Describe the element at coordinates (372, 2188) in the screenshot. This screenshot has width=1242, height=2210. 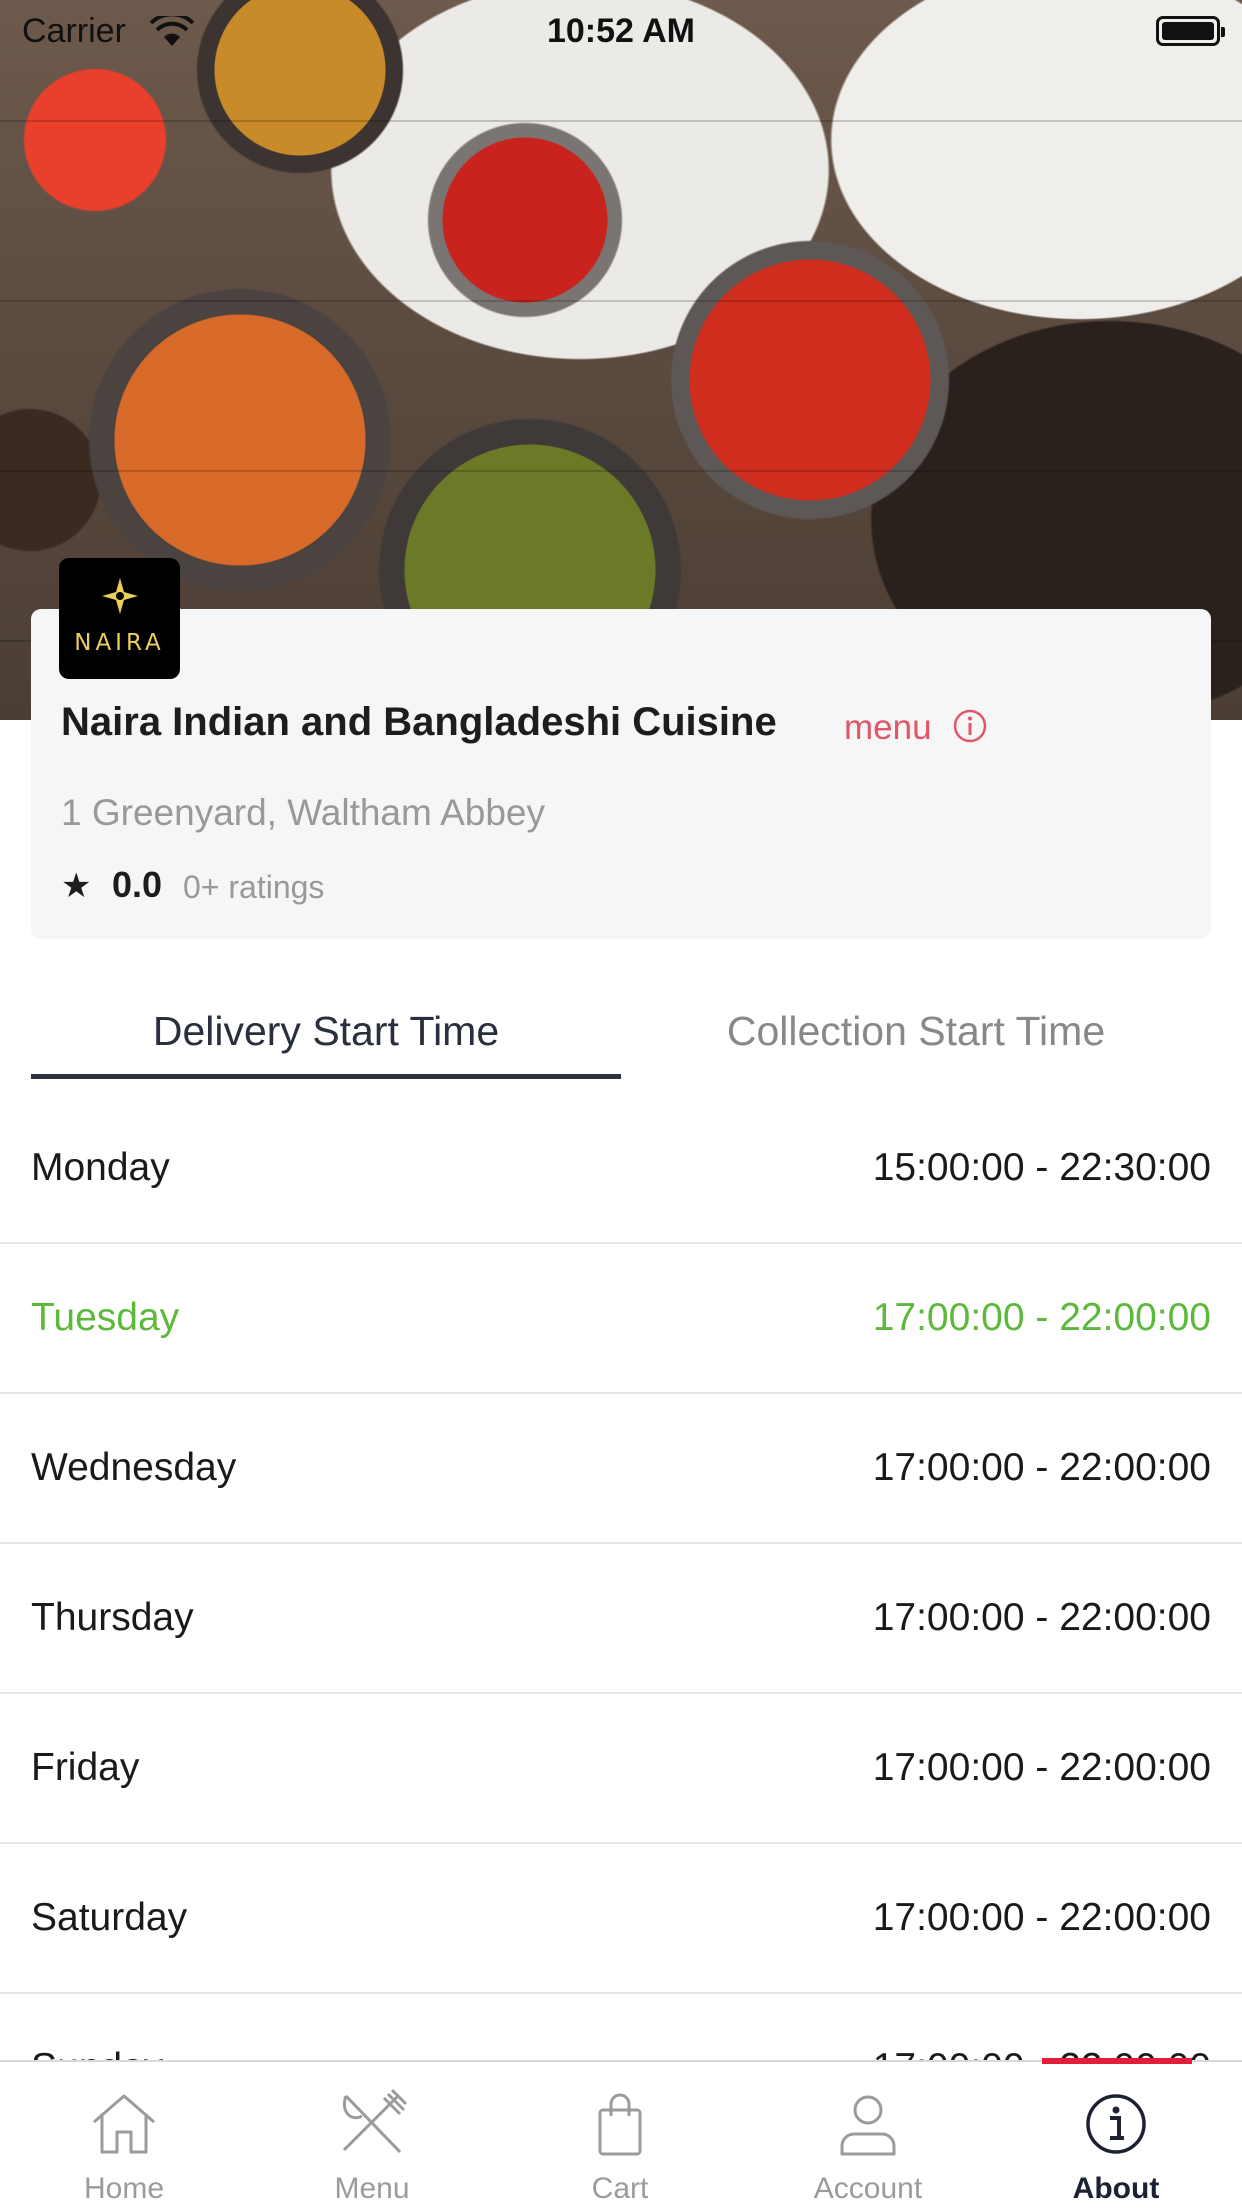
I see `tabbar-label: Menu` at that location.